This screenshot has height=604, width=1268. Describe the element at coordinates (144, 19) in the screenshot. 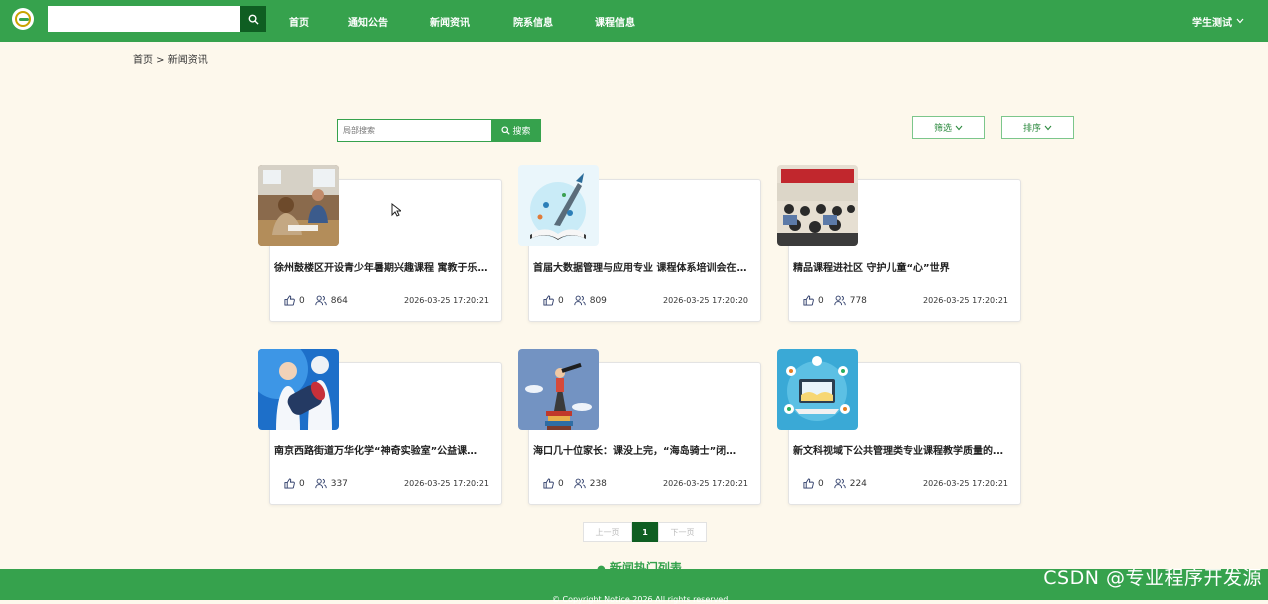

I see `global-search-input` at that location.